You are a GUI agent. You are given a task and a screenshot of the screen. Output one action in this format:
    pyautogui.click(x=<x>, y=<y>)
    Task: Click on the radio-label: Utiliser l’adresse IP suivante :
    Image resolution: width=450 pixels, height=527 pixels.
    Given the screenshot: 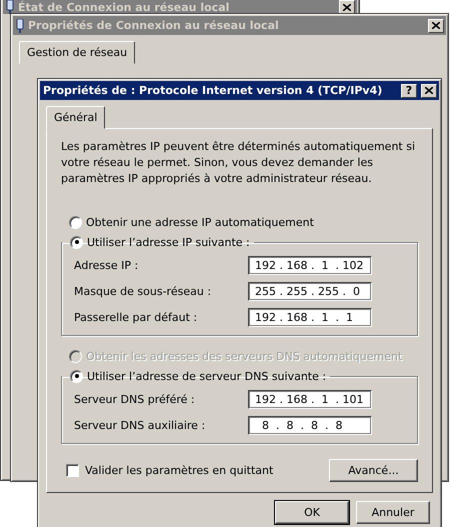 What is the action you would take?
    pyautogui.click(x=168, y=242)
    